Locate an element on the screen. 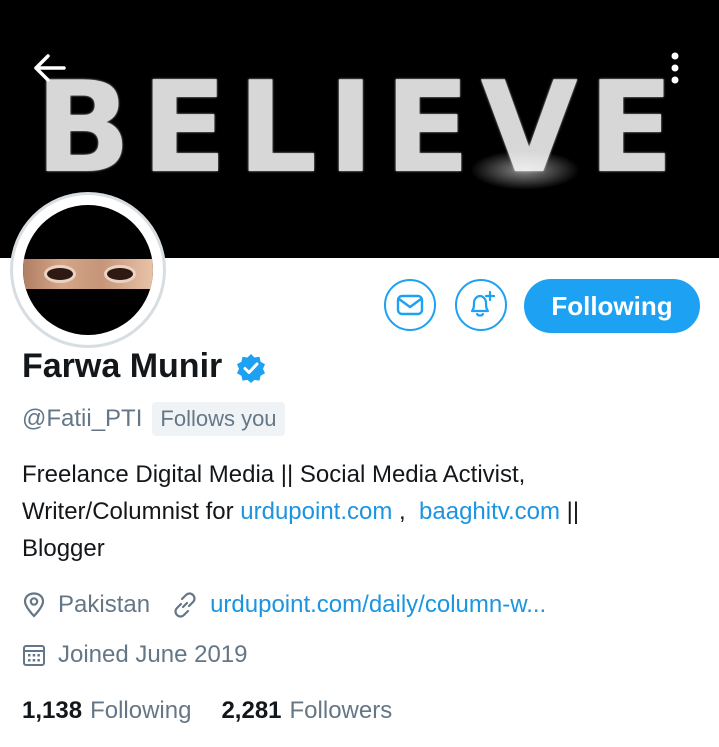  avatar-image is located at coordinates (88, 270).